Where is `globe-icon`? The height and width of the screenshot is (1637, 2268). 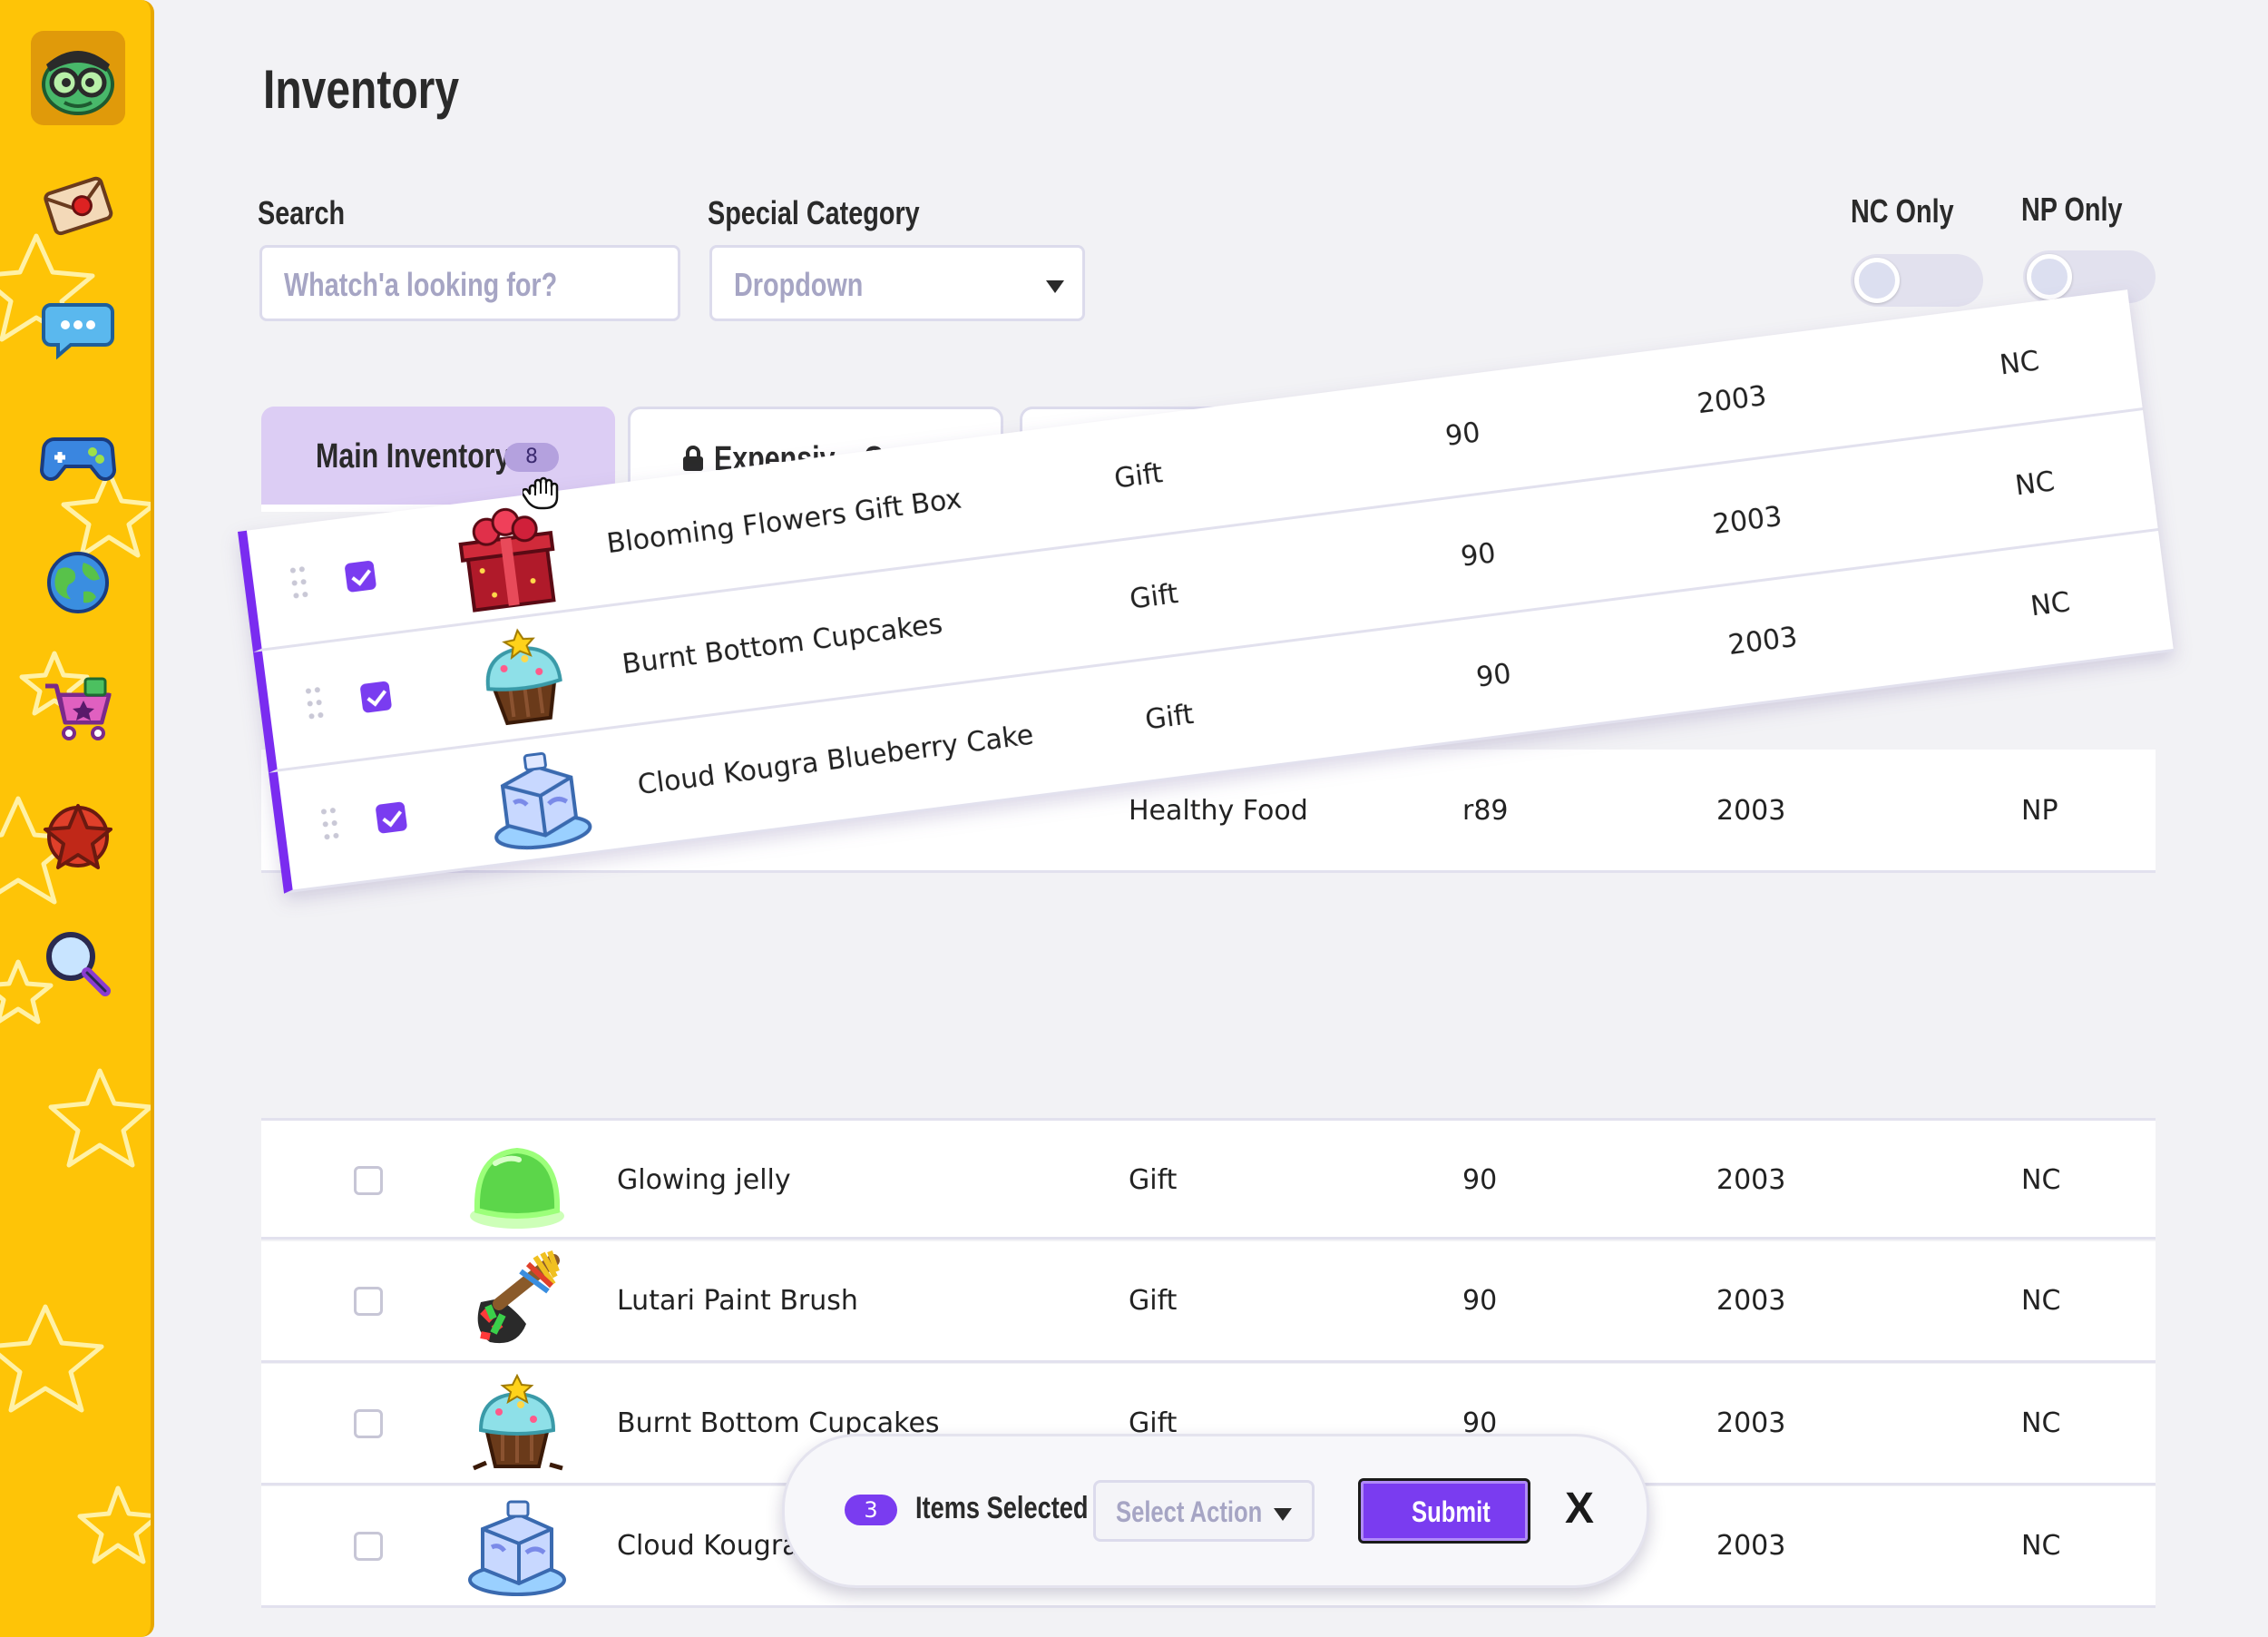
globe-icon is located at coordinates (78, 582).